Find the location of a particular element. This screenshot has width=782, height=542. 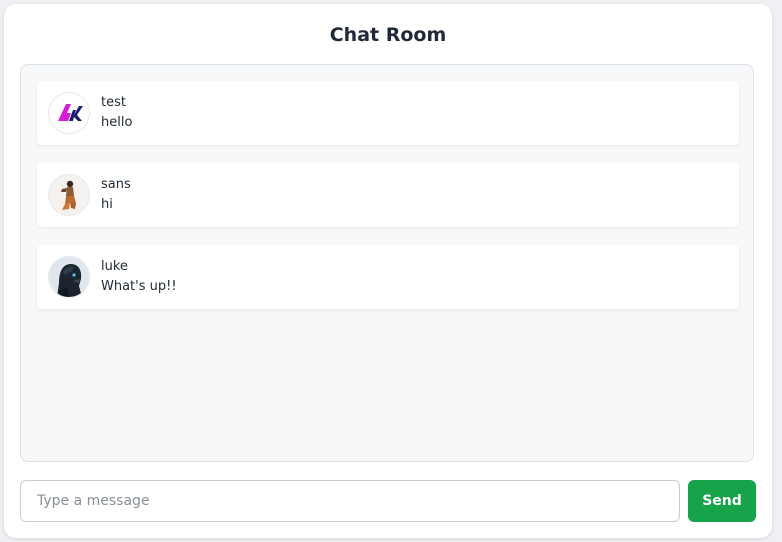

ak-logo-avatar is located at coordinates (69, 113).